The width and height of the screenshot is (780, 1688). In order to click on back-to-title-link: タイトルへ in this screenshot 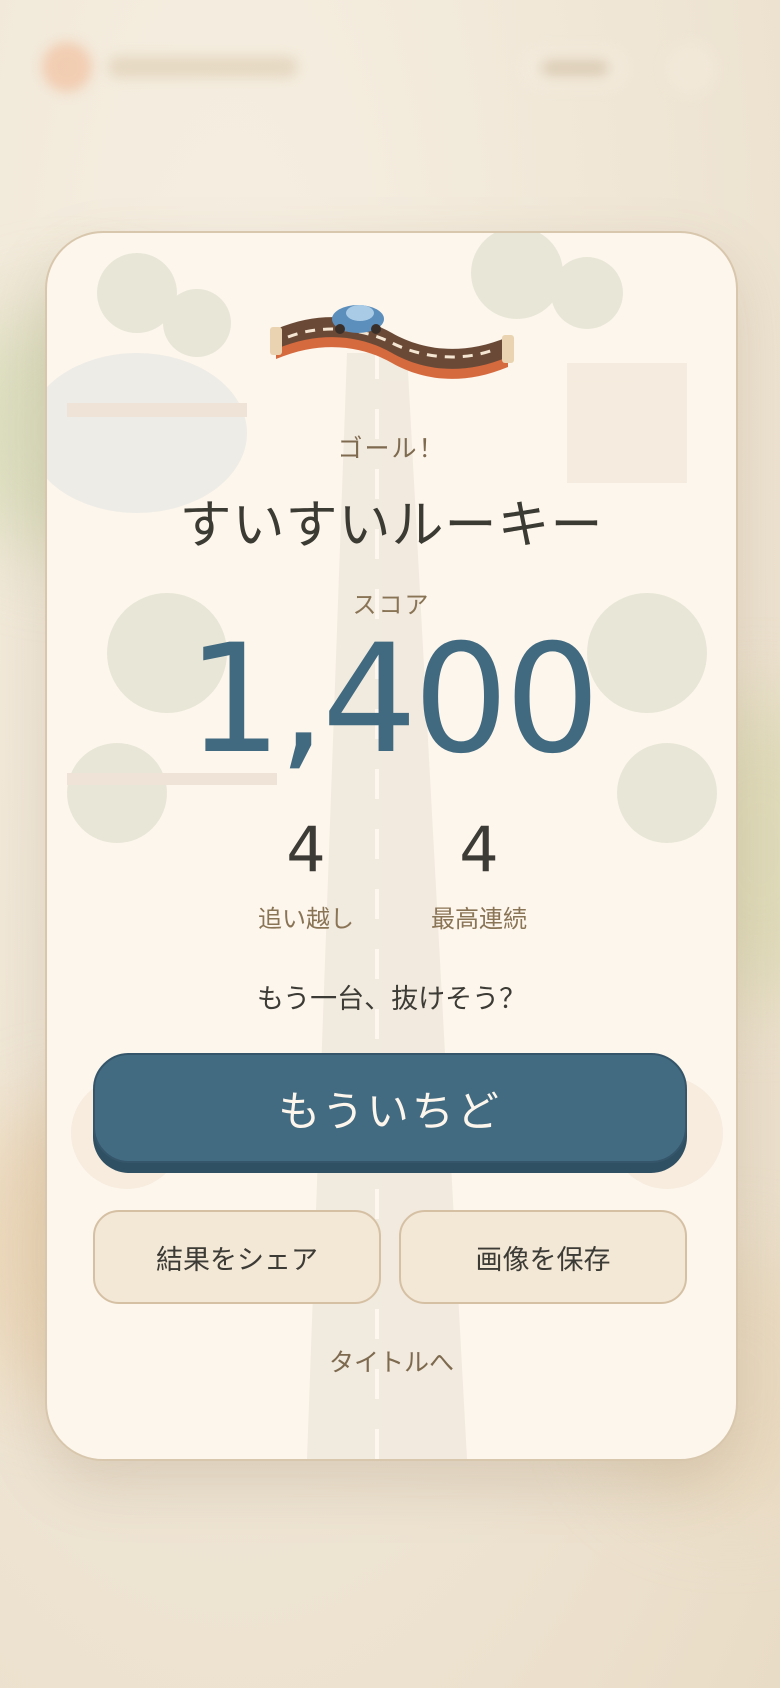, I will do `click(391, 1361)`.